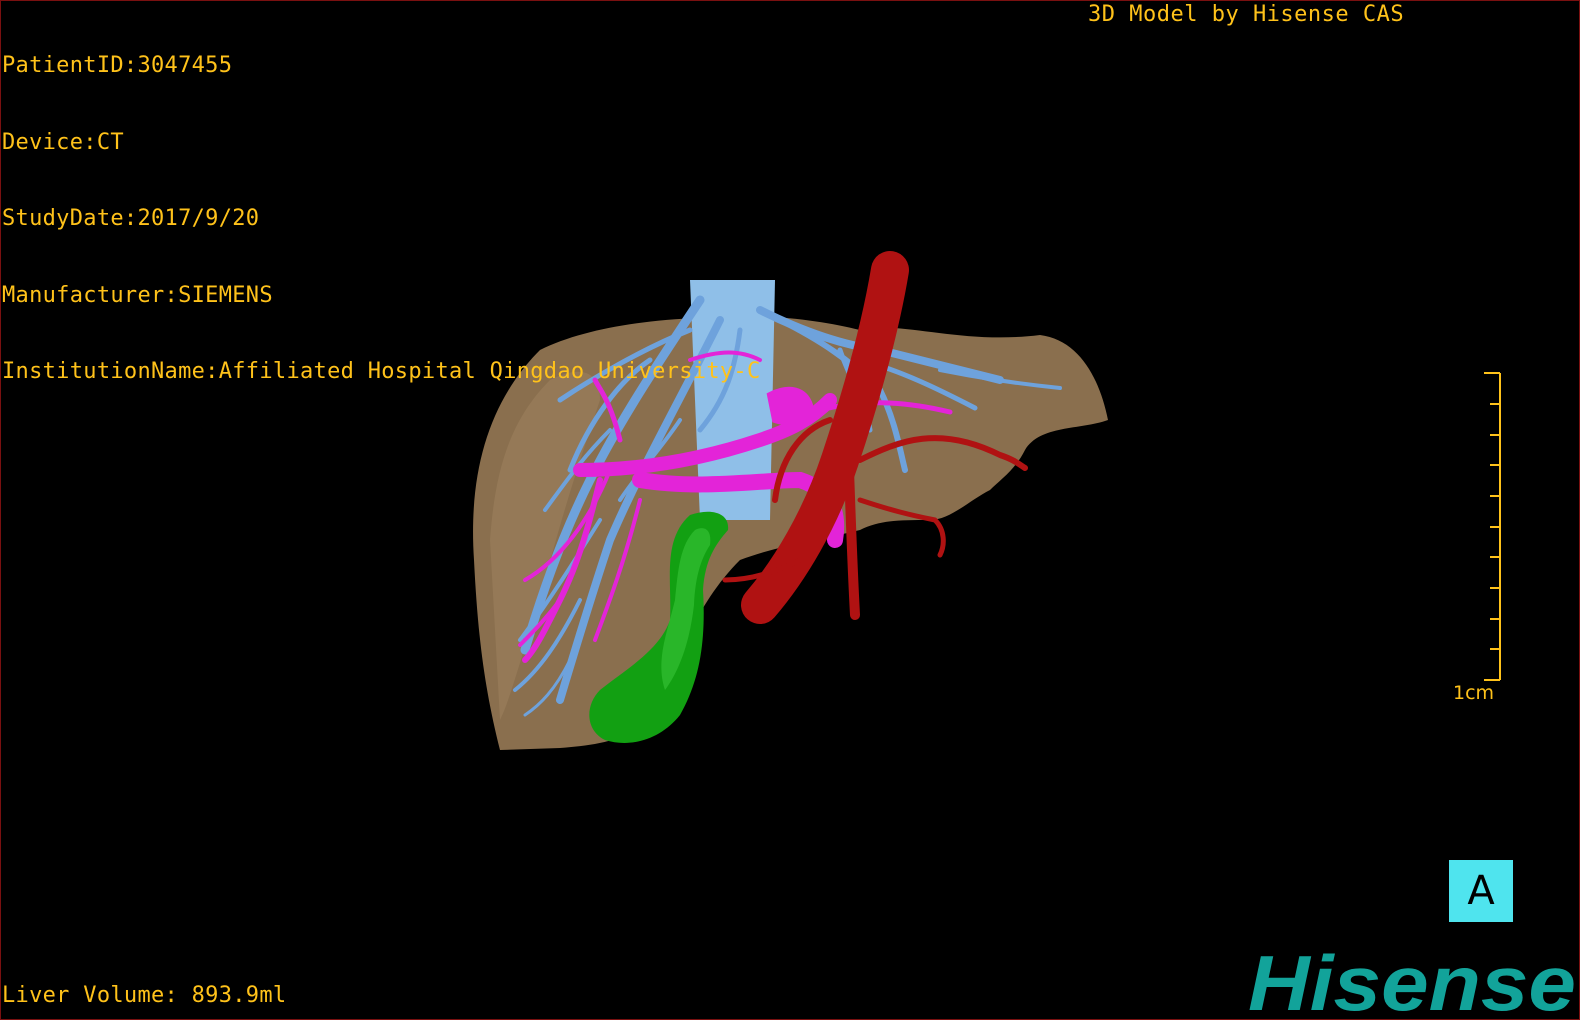 Image resolution: width=1580 pixels, height=1020 pixels. I want to click on model-credit-text: 3D Model by Hisense CAS, so click(1246, 14).